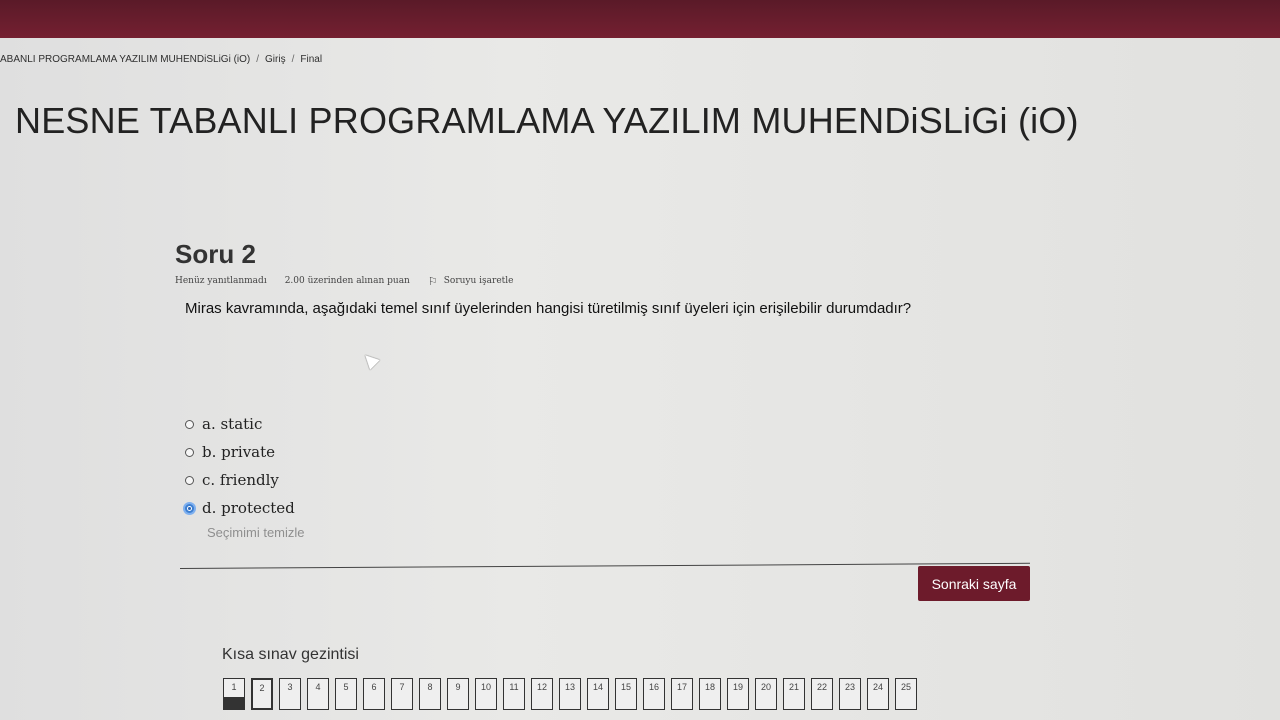  I want to click on next-page-button: Sonraki sayfa, so click(974, 583).